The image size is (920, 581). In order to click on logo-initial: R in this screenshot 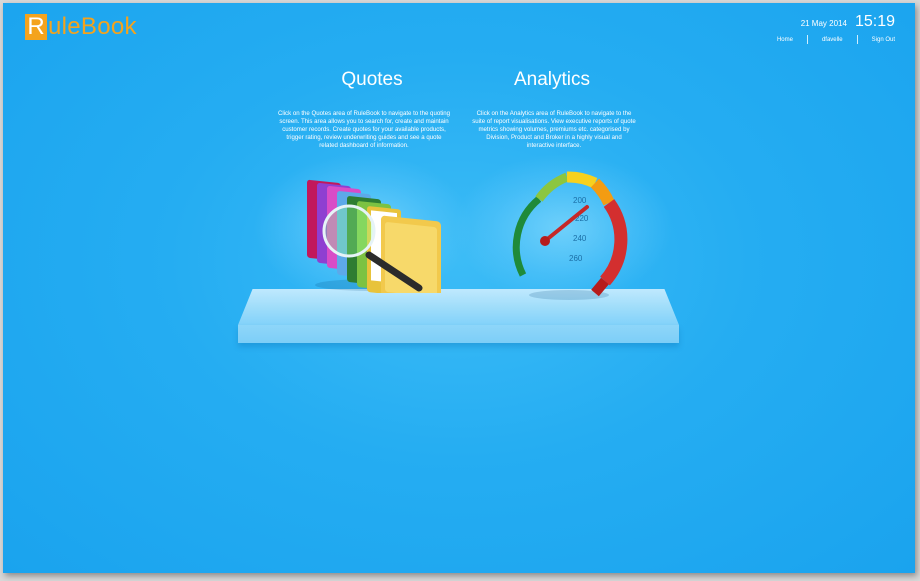, I will do `click(36, 27)`.